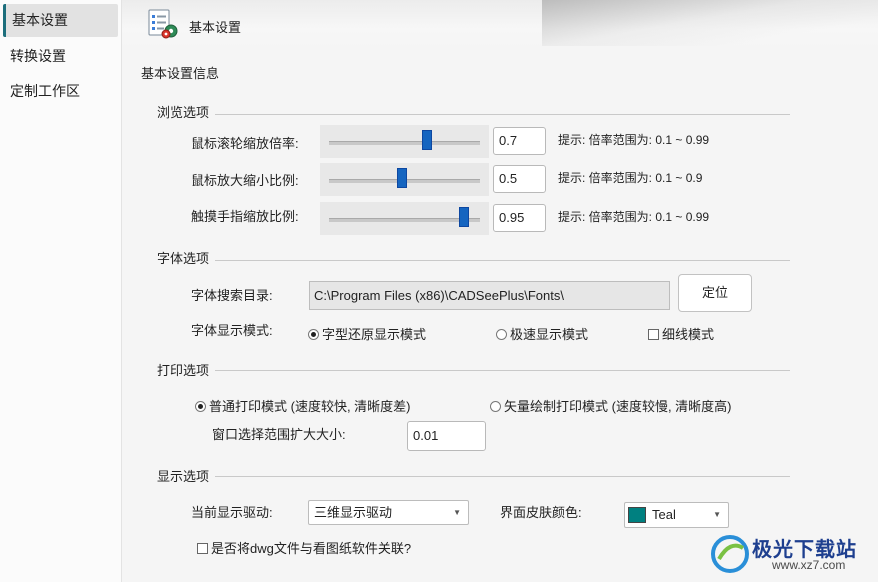 The width and height of the screenshot is (878, 582). Describe the element at coordinates (502, 114) in the screenshot. I see `browse-divider` at that location.